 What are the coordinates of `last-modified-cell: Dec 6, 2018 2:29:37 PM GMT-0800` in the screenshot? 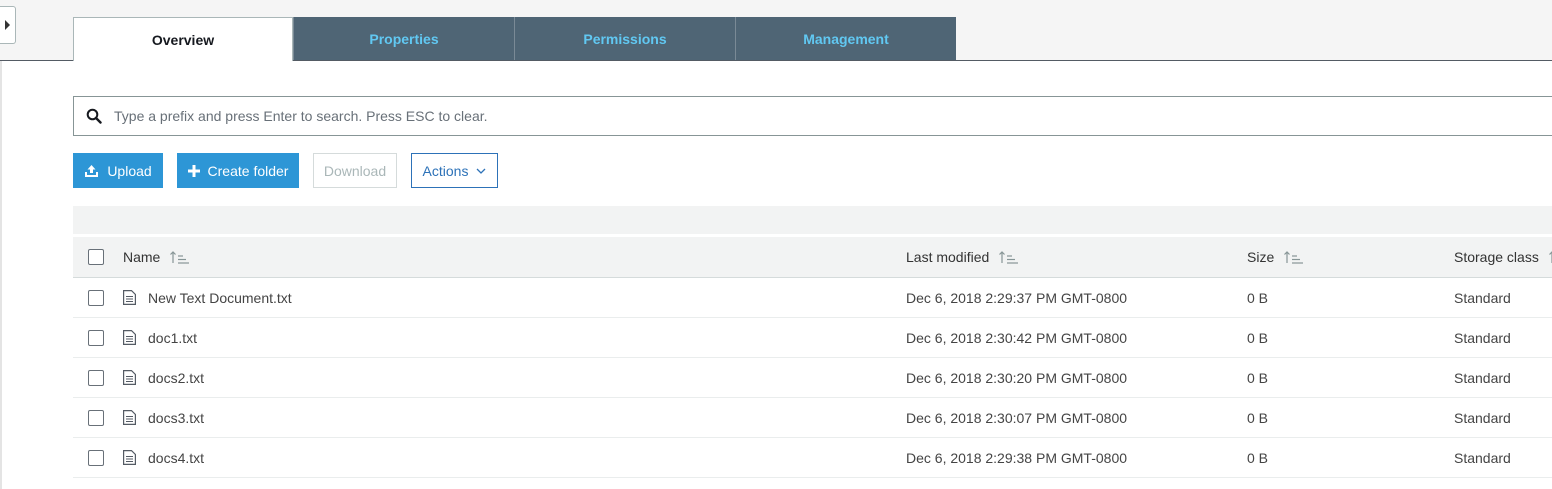 It's located at (1017, 297).